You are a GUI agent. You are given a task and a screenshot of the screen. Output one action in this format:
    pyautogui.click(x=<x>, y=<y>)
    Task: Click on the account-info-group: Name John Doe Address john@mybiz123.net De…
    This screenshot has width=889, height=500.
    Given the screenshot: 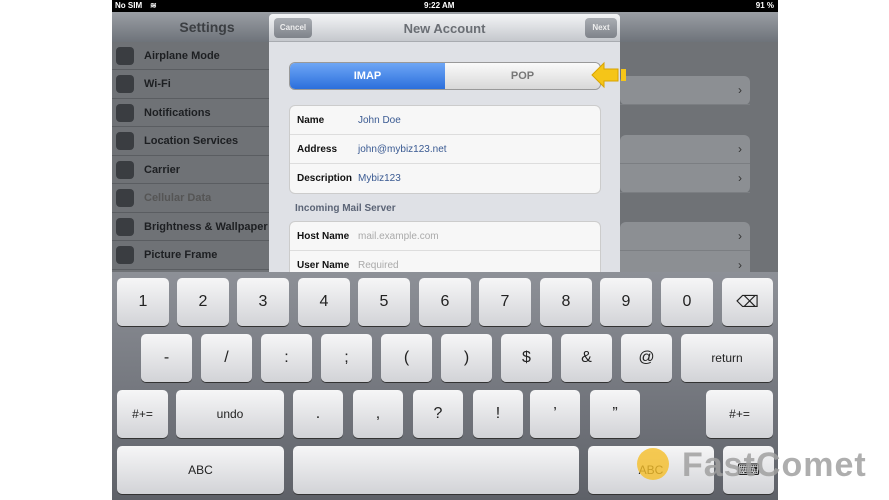 What is the action you would take?
    pyautogui.click(x=445, y=149)
    